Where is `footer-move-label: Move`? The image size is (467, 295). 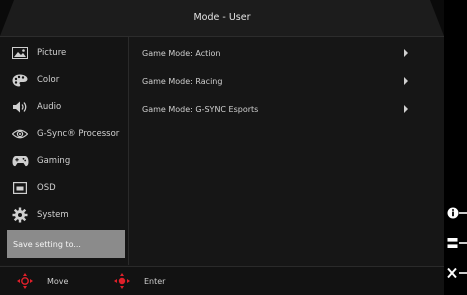
footer-move-label: Move is located at coordinates (58, 281).